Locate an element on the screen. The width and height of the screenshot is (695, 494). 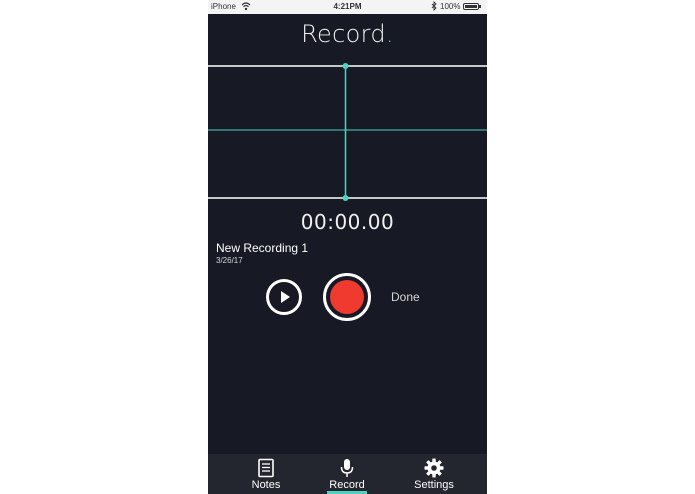
playhead-top-handle is located at coordinates (345, 66).